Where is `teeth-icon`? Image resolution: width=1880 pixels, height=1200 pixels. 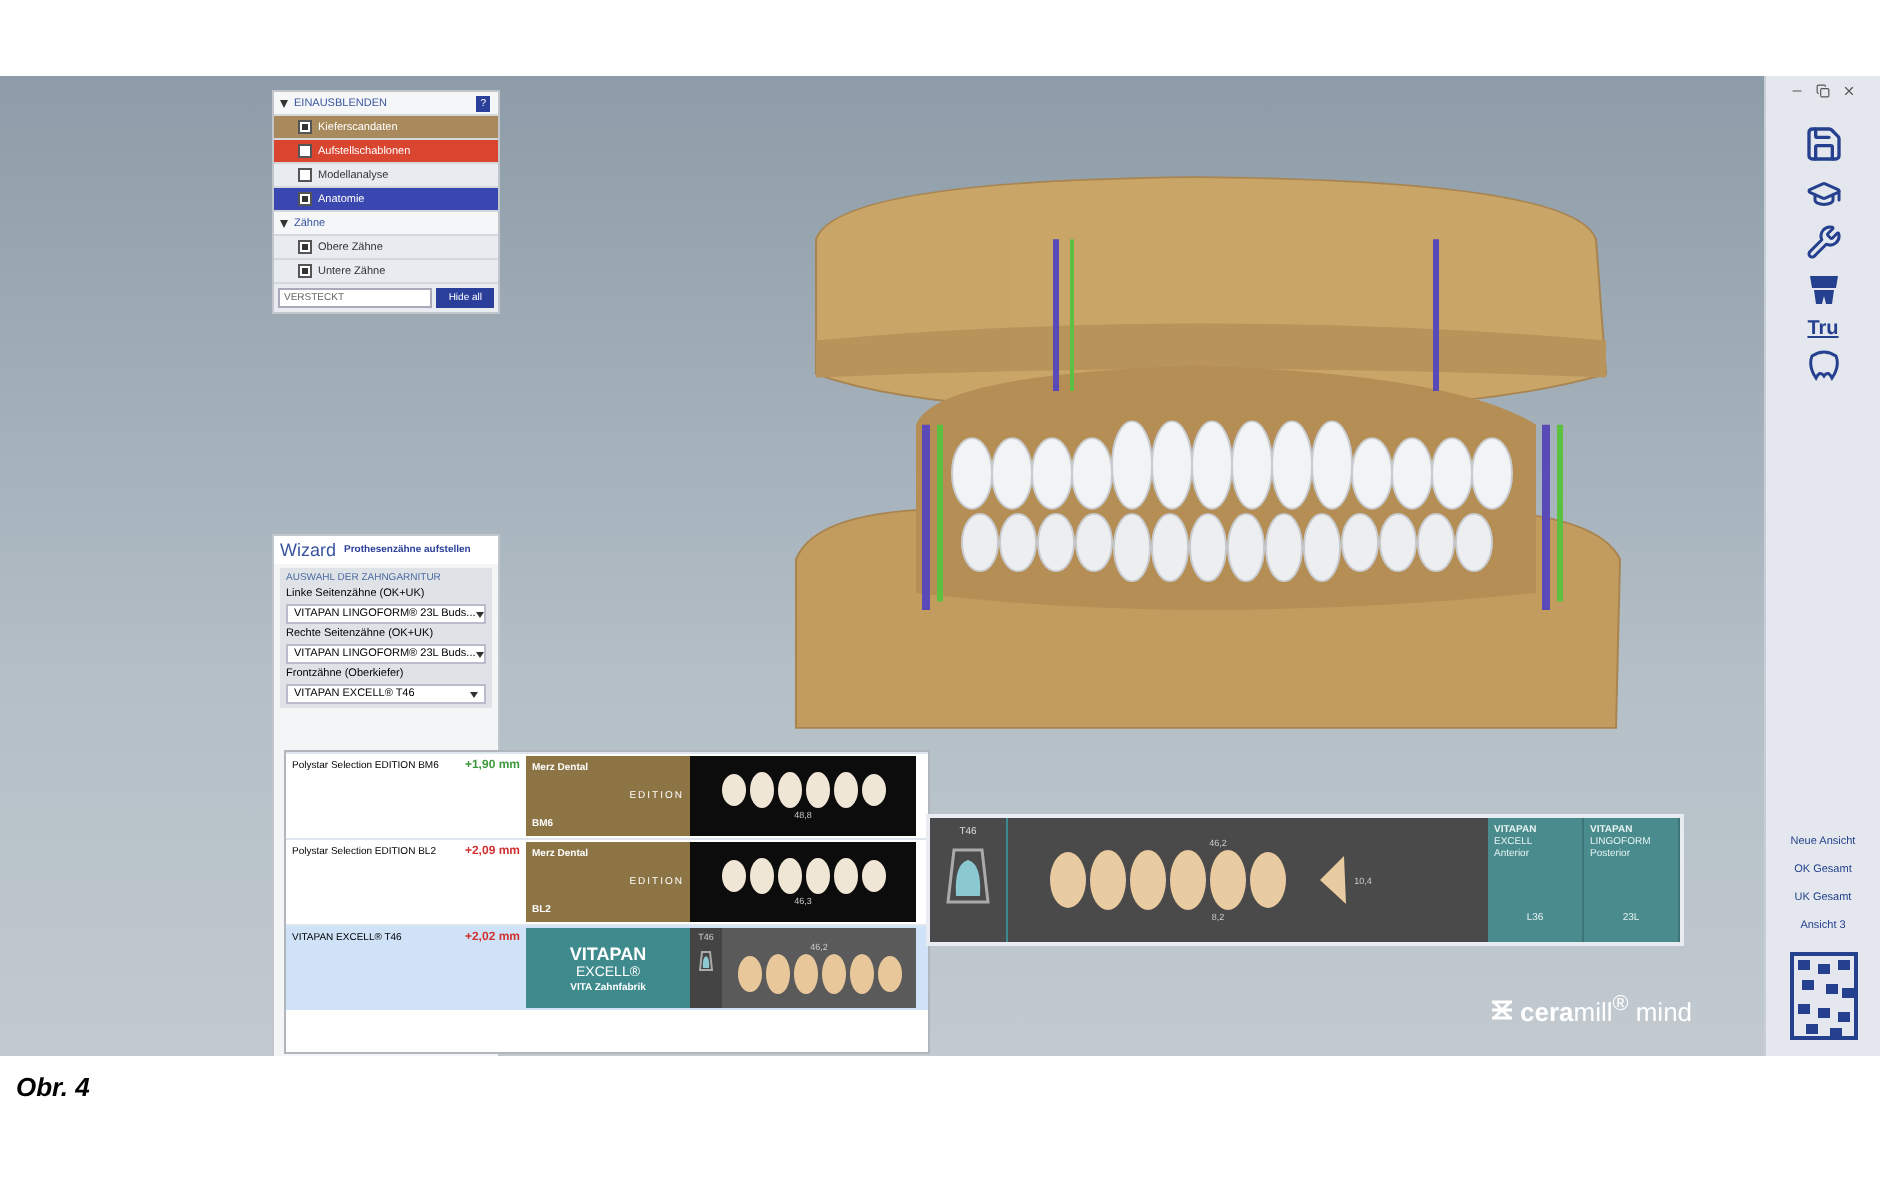 teeth-icon is located at coordinates (1823, 290).